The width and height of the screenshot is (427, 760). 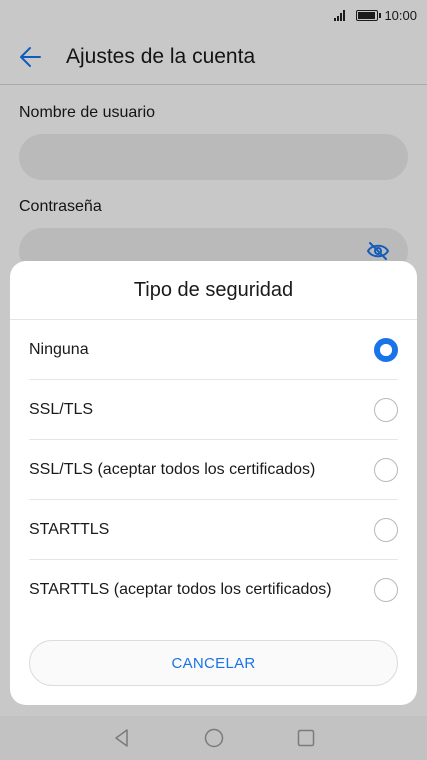 I want to click on option-label: STARTTLS, so click(x=69, y=529).